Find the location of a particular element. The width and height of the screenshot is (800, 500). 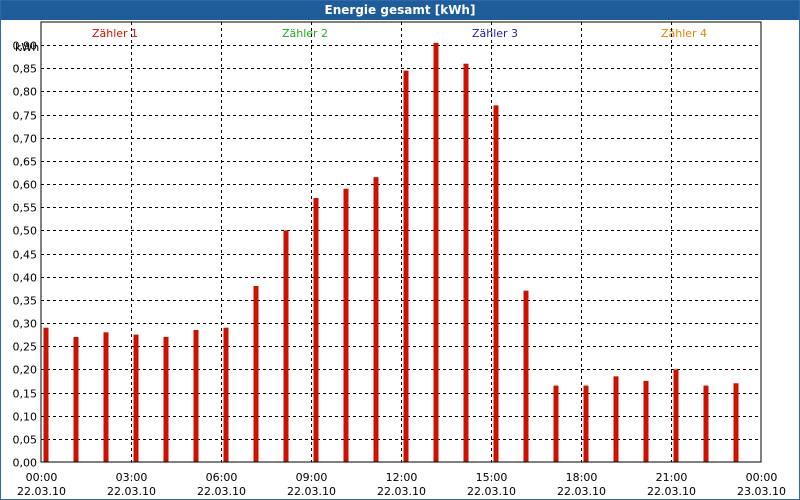

y-tick-label: 0,60 is located at coordinates (25, 185).